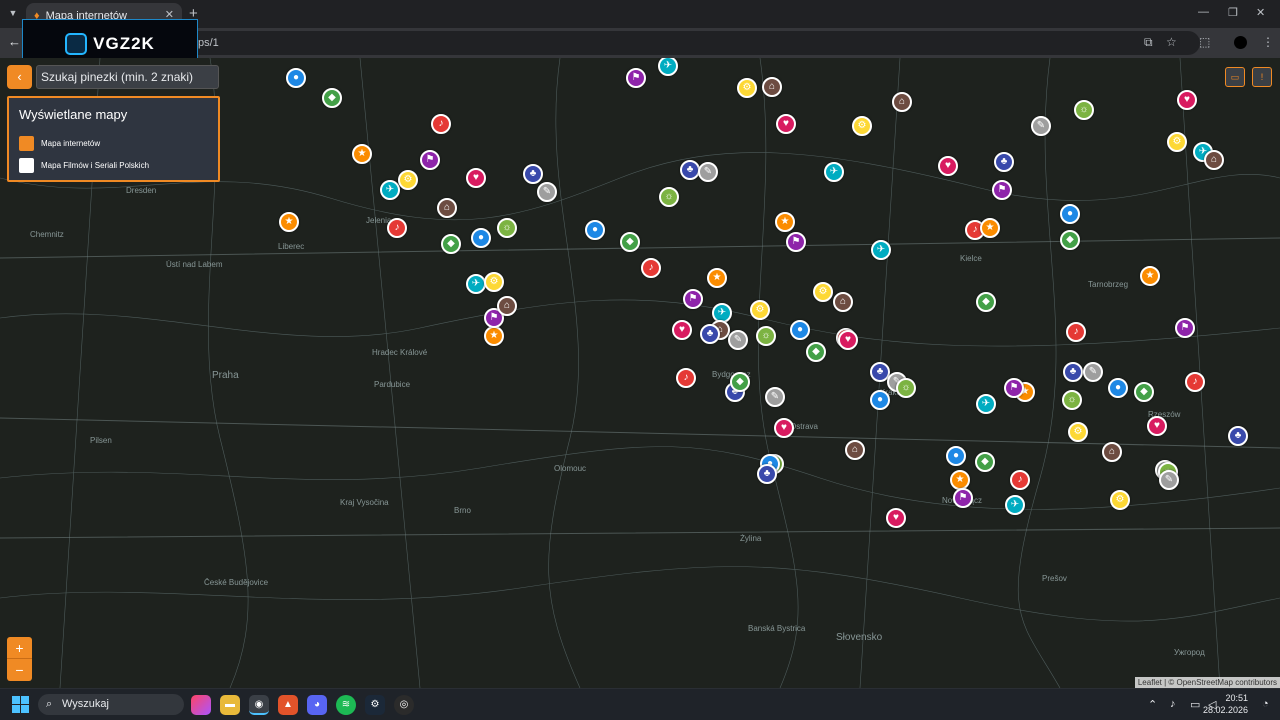  Describe the element at coordinates (113, 143) in the screenshot. I see `legend-item-internet-map: Mapa internetów` at that location.